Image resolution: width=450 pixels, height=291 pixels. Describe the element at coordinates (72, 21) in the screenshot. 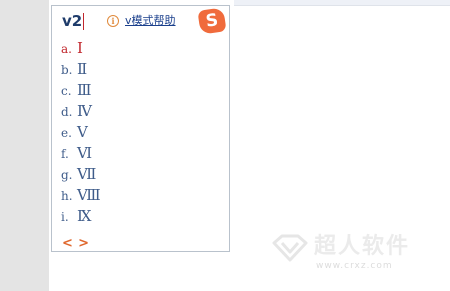

I see `composition-text: v2` at that location.